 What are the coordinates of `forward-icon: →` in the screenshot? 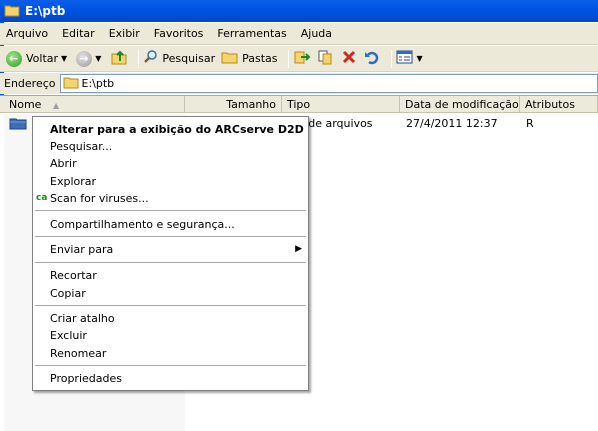 It's located at (84, 59).